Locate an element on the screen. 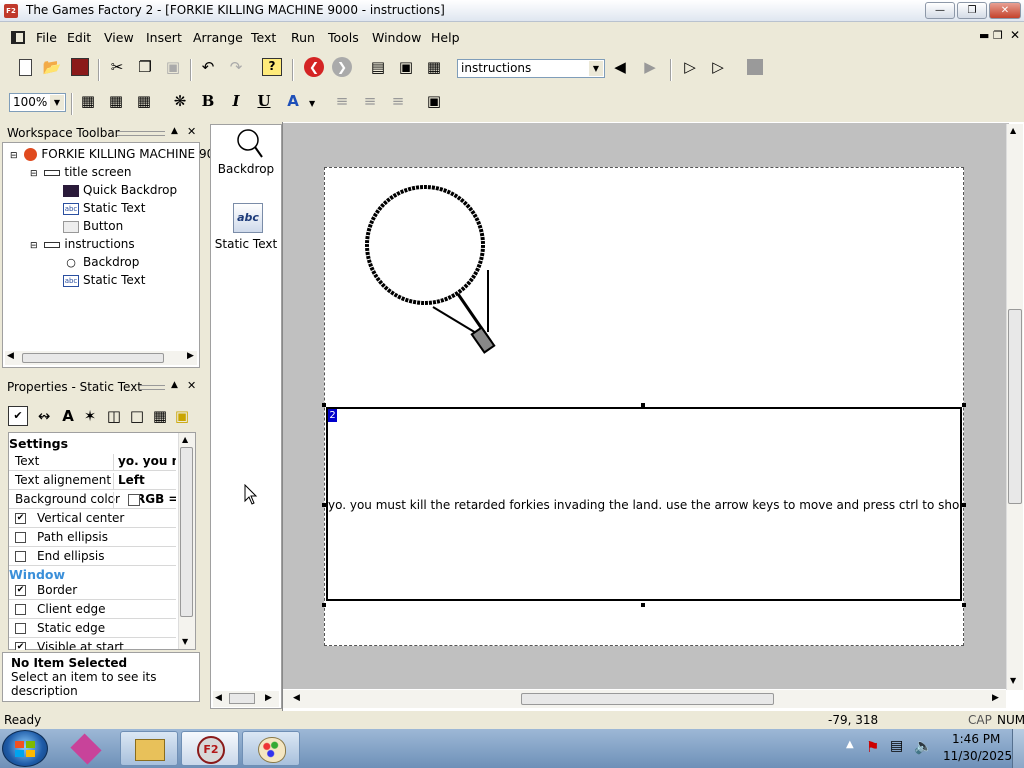  mdi-restore-icon: ❐ is located at coordinates (998, 35).